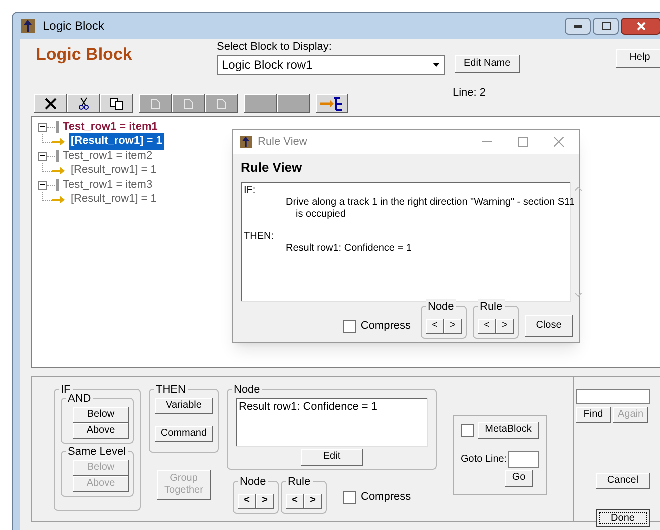 The image size is (660, 530). I want to click on cut-button, so click(83, 103).